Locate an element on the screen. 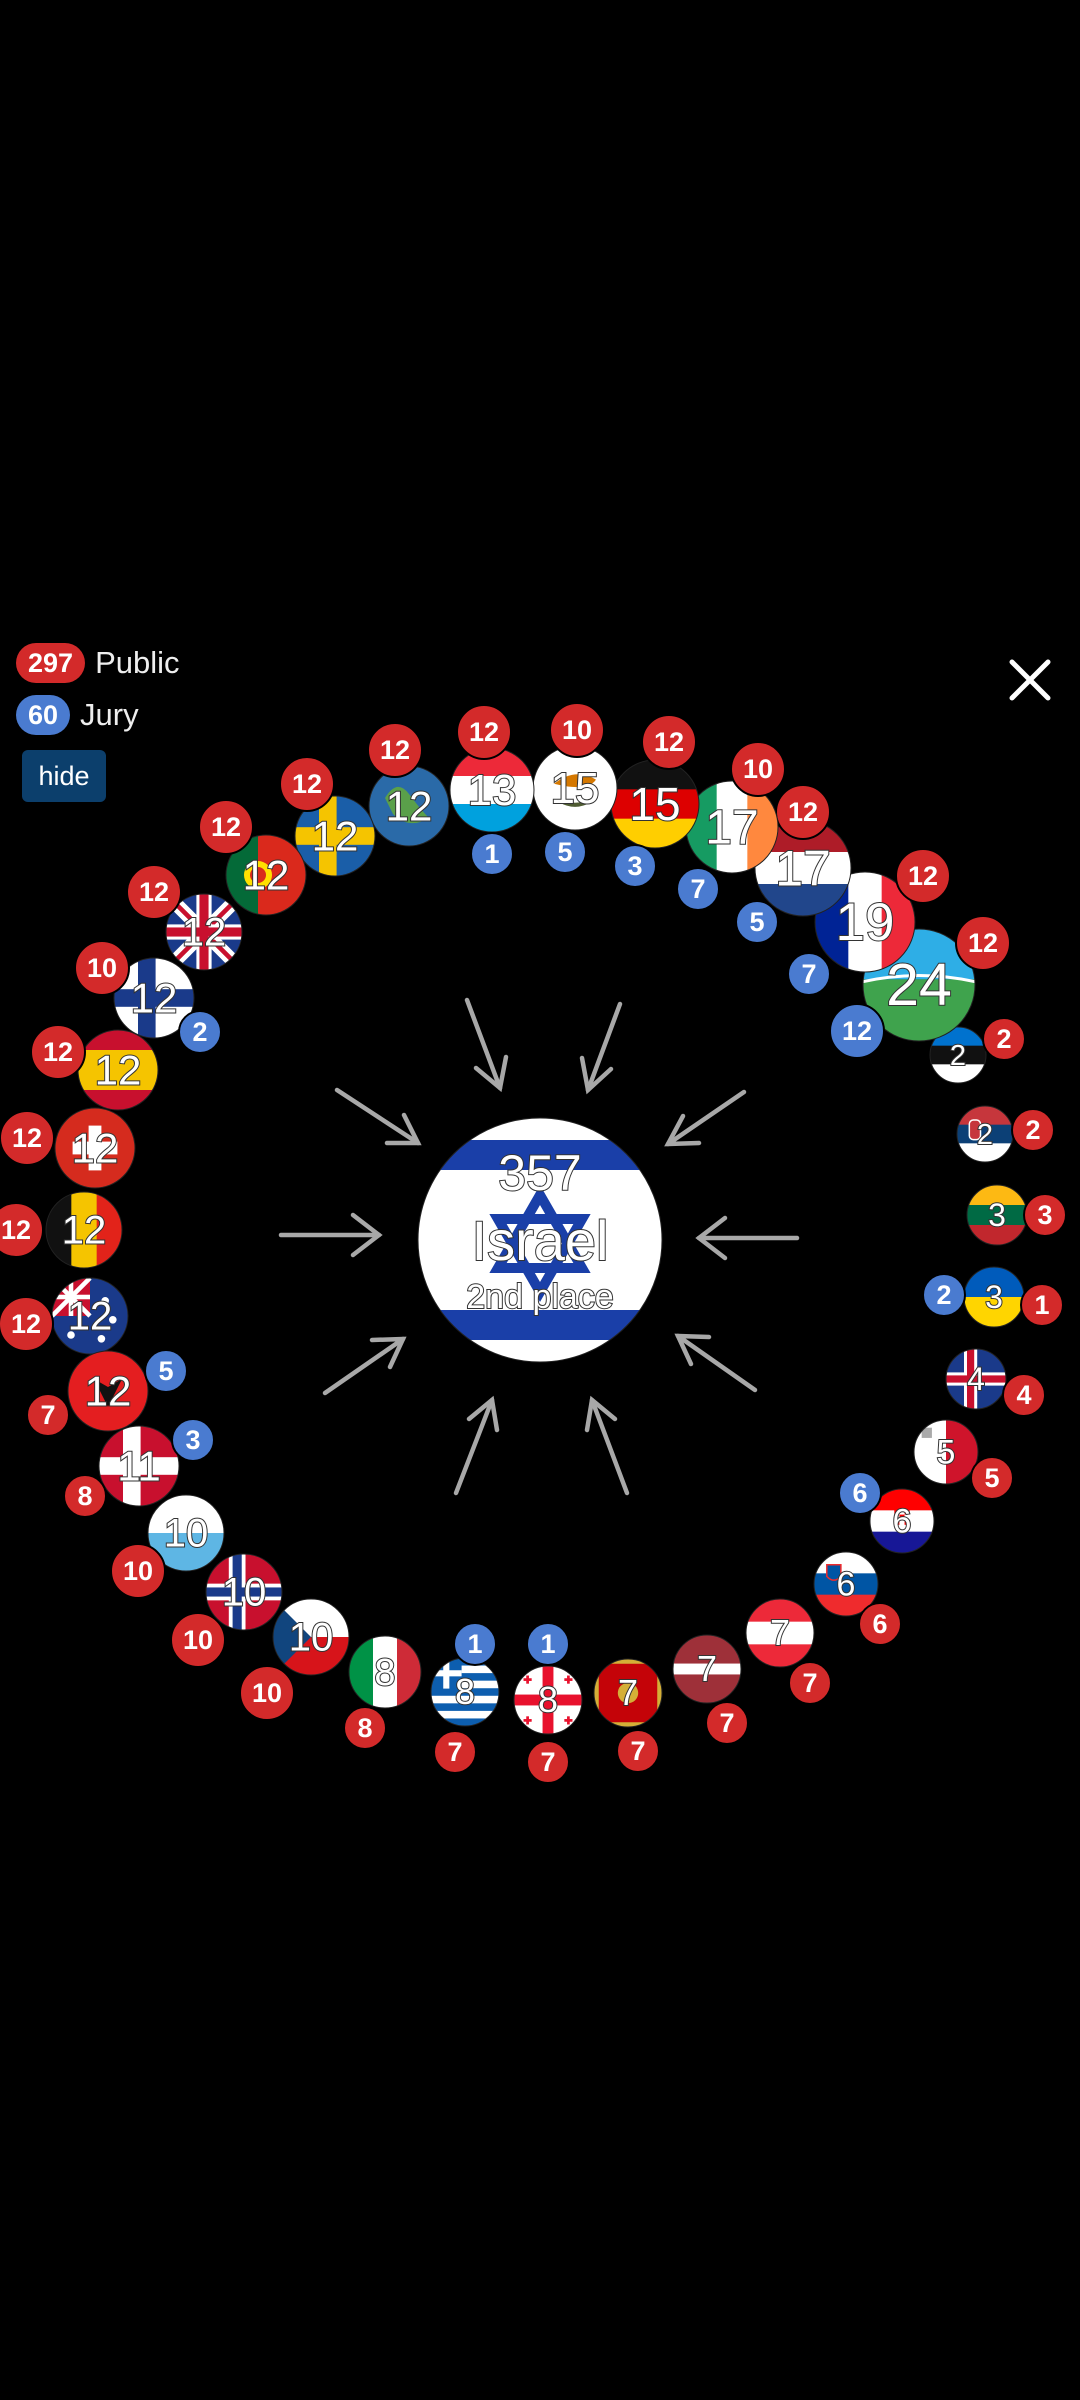 The image size is (1080, 2400). voter-belgium: 12 12 is located at coordinates (61, 1230).